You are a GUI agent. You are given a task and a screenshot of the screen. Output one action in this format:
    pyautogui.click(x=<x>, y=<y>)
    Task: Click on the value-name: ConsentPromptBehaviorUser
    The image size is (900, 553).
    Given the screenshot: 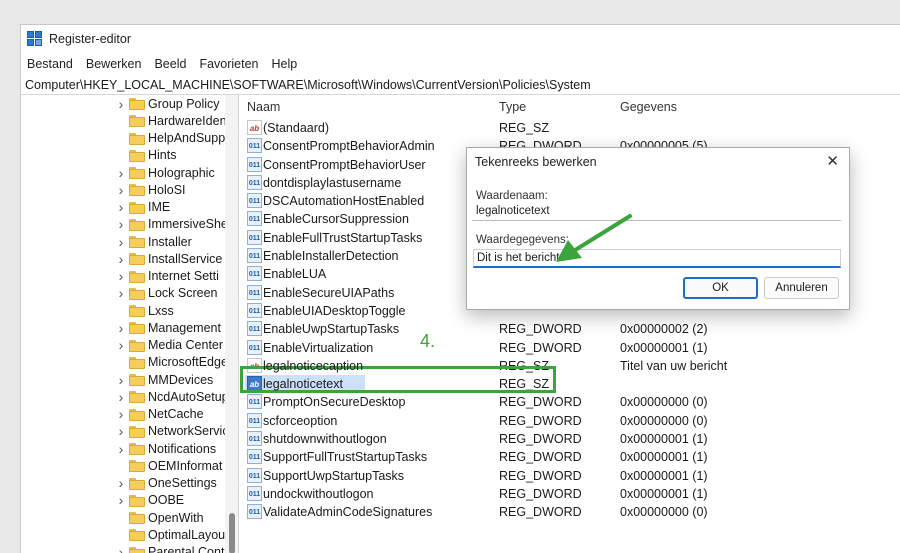 What is the action you would take?
    pyautogui.click(x=344, y=164)
    